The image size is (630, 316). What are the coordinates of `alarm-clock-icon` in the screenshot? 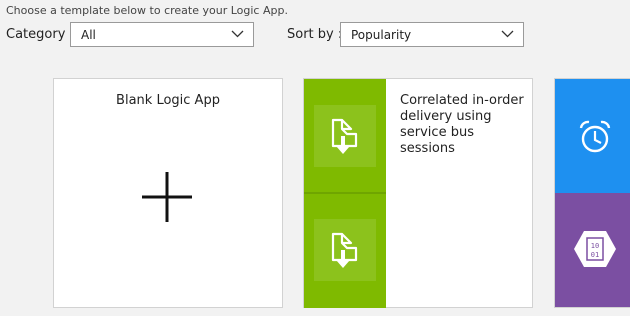 It's located at (595, 136).